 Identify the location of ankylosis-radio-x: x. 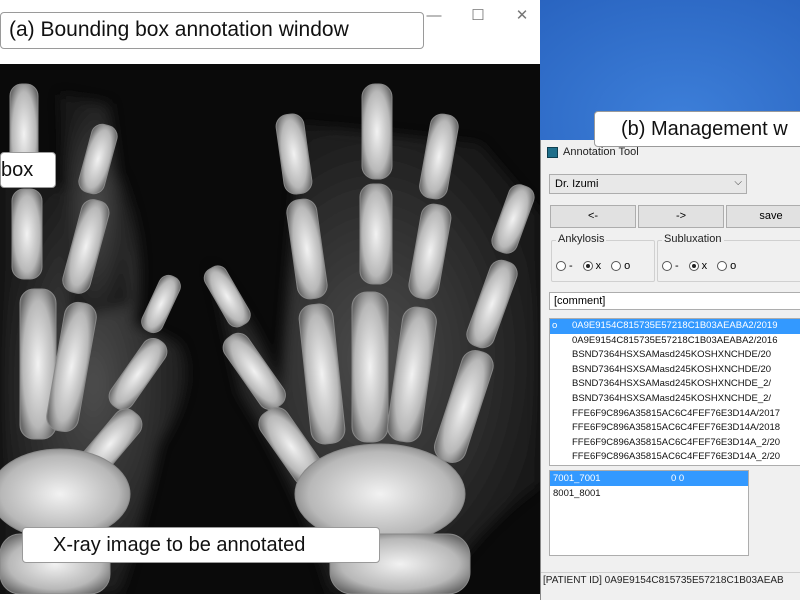
(591, 266).